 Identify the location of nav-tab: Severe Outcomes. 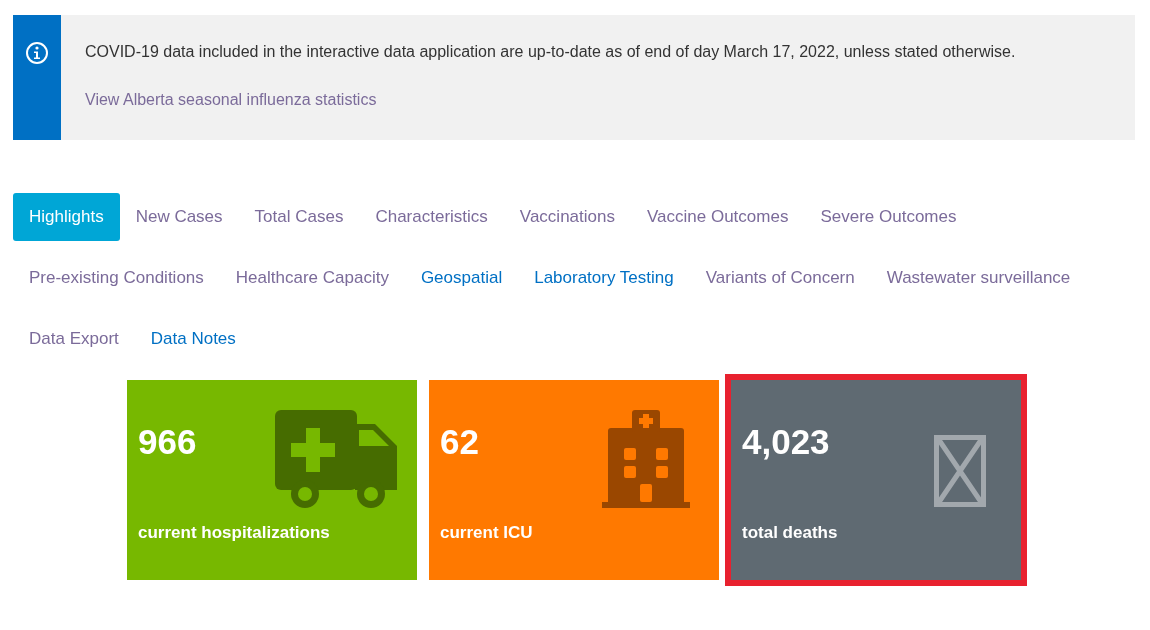
(888, 217).